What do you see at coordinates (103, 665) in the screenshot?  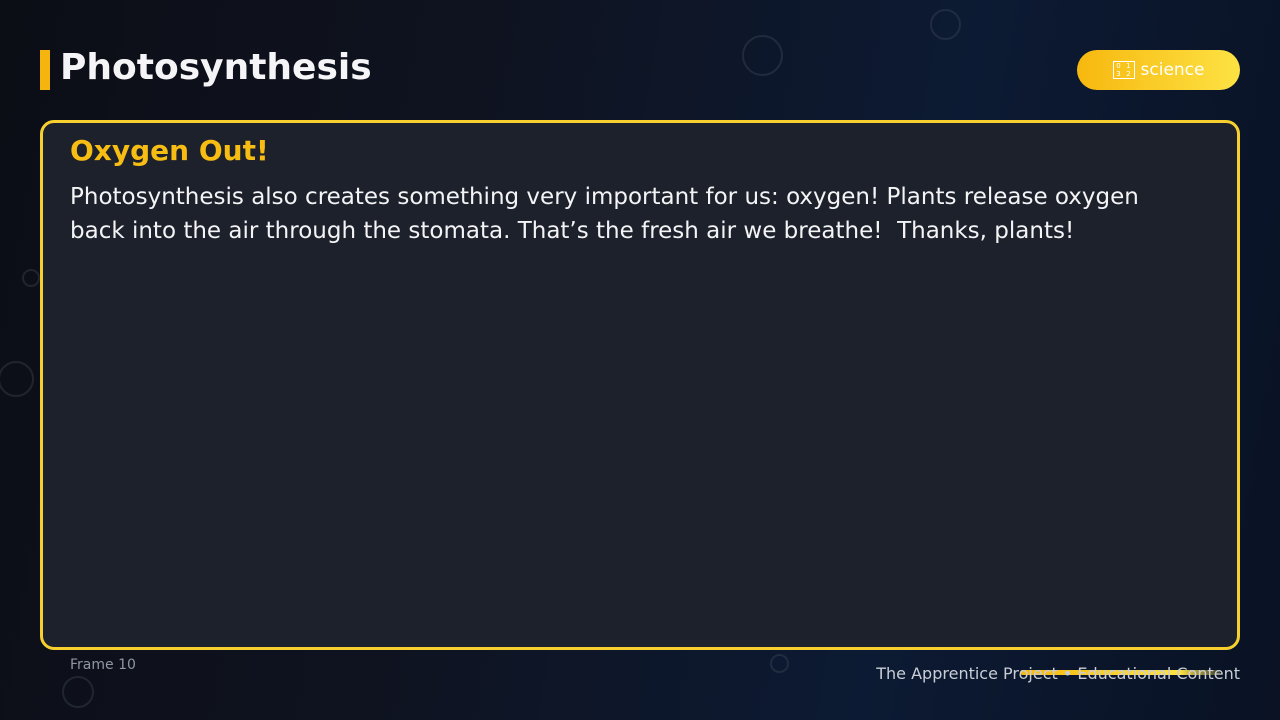 I see `frame-label: Frame 10` at bounding box center [103, 665].